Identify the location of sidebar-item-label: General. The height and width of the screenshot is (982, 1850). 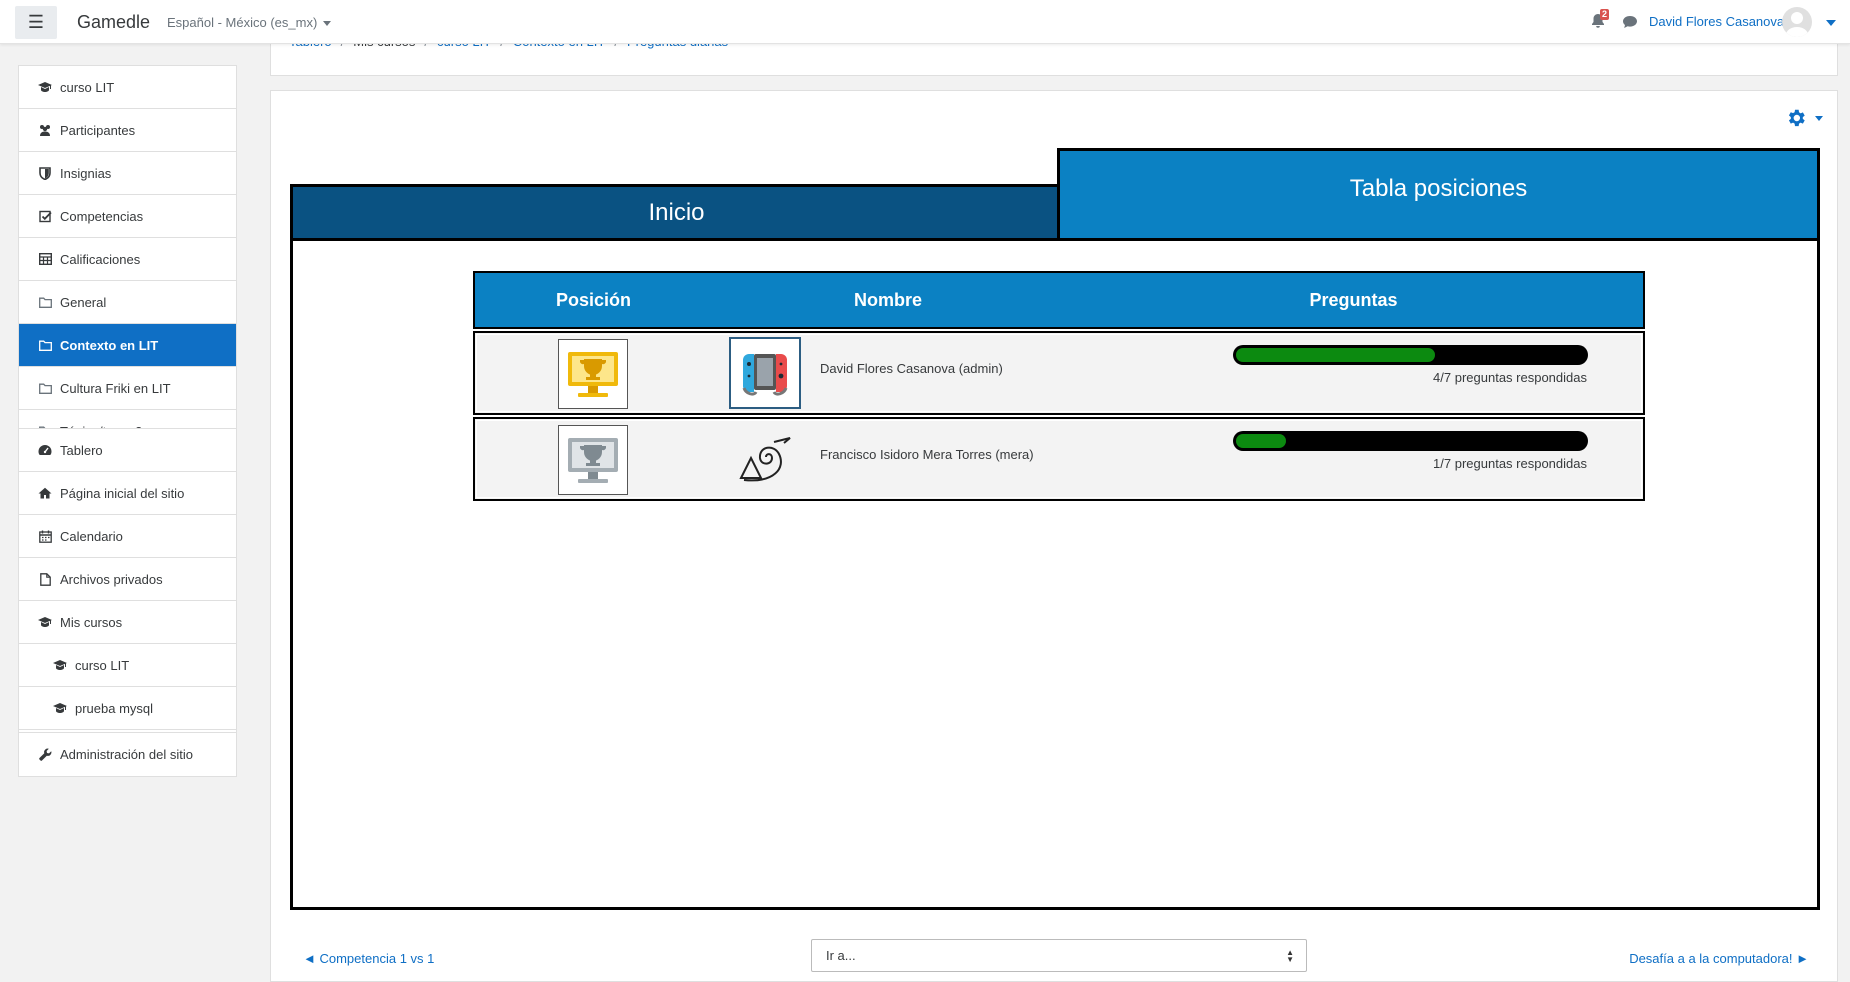
(83, 302).